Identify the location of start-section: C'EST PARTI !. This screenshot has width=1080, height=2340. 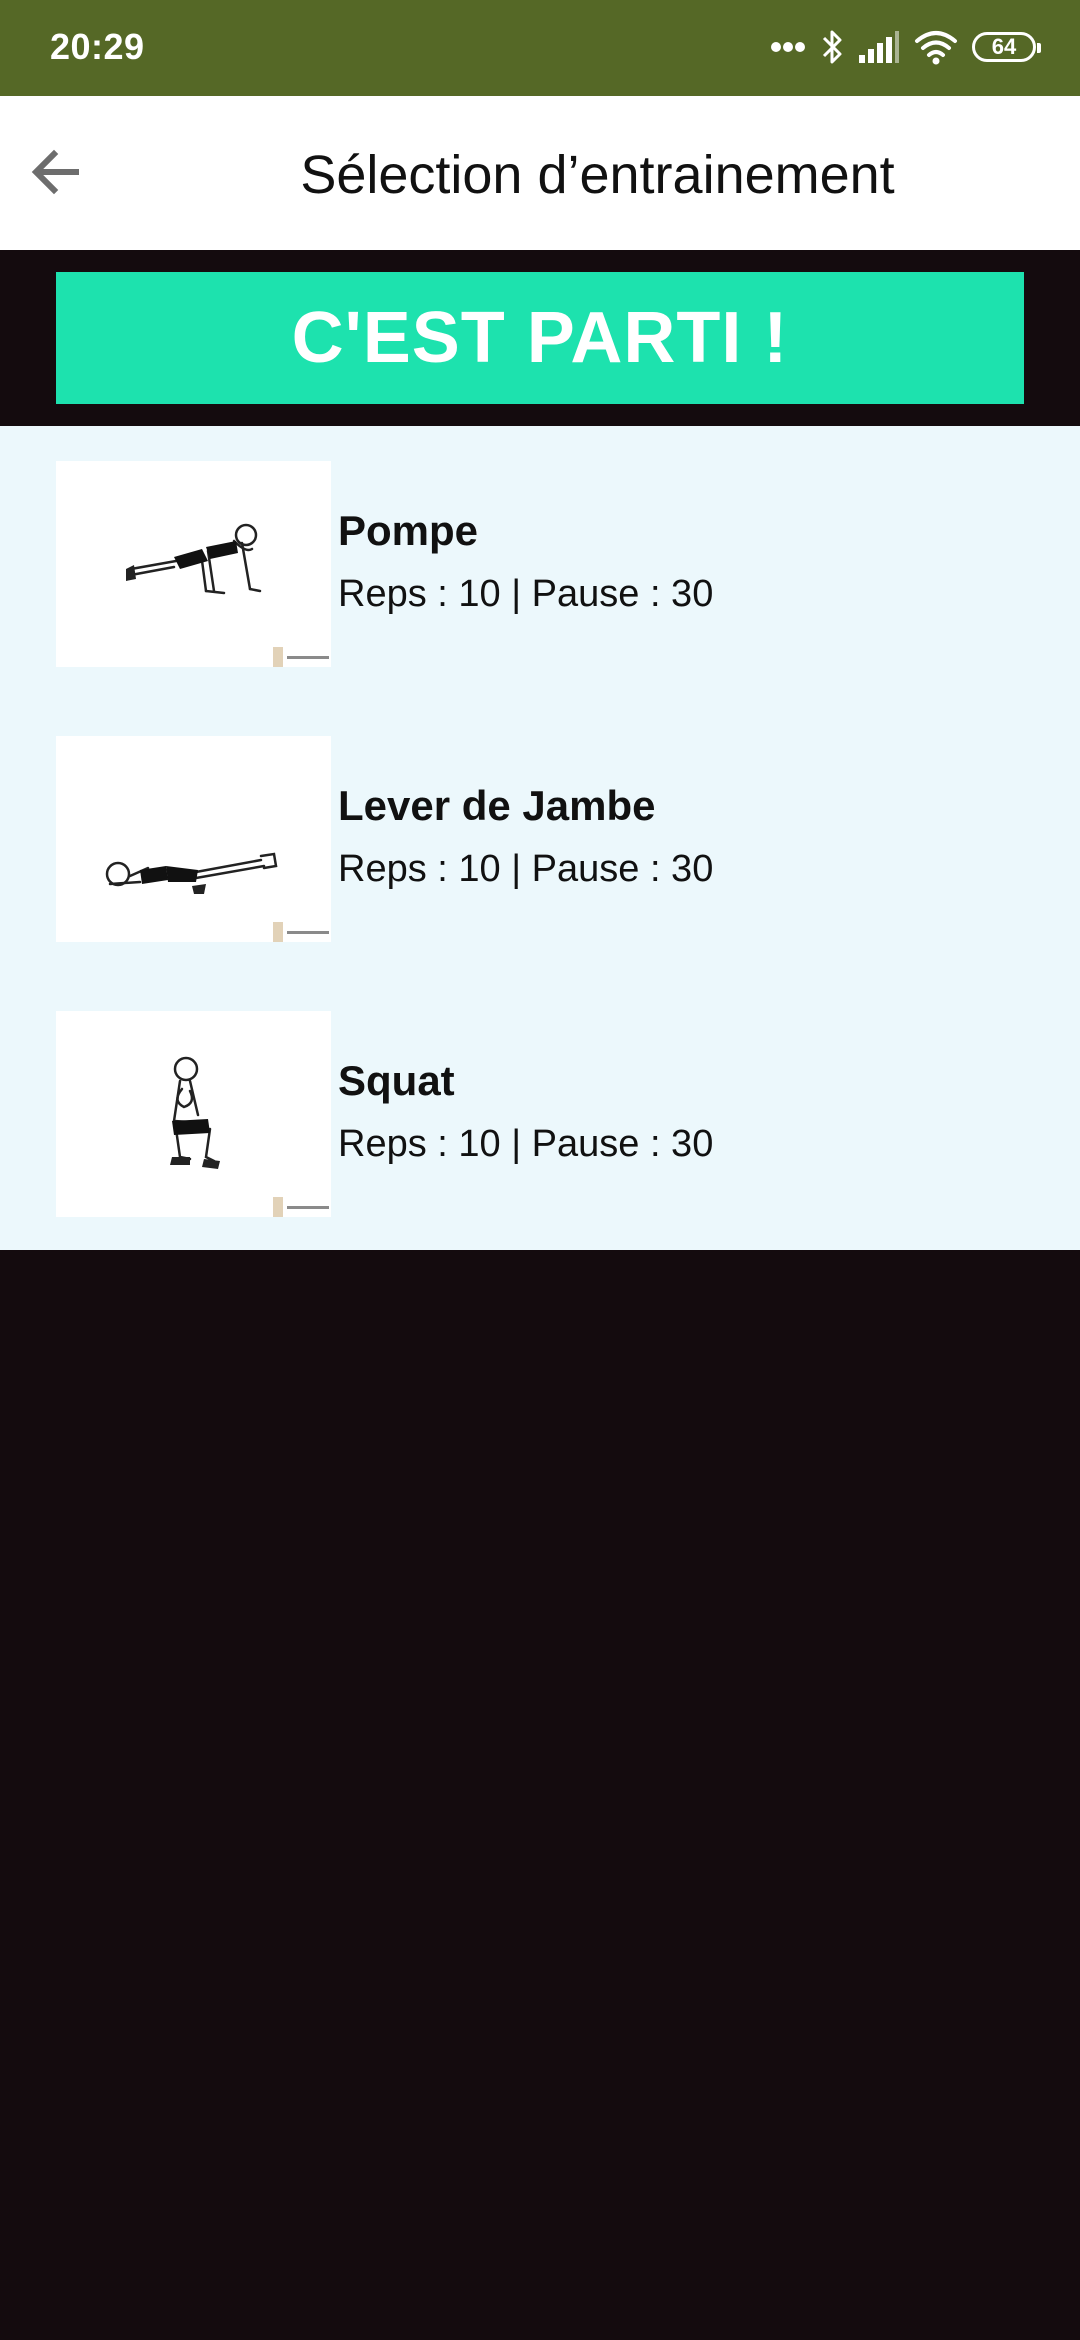
(540, 338).